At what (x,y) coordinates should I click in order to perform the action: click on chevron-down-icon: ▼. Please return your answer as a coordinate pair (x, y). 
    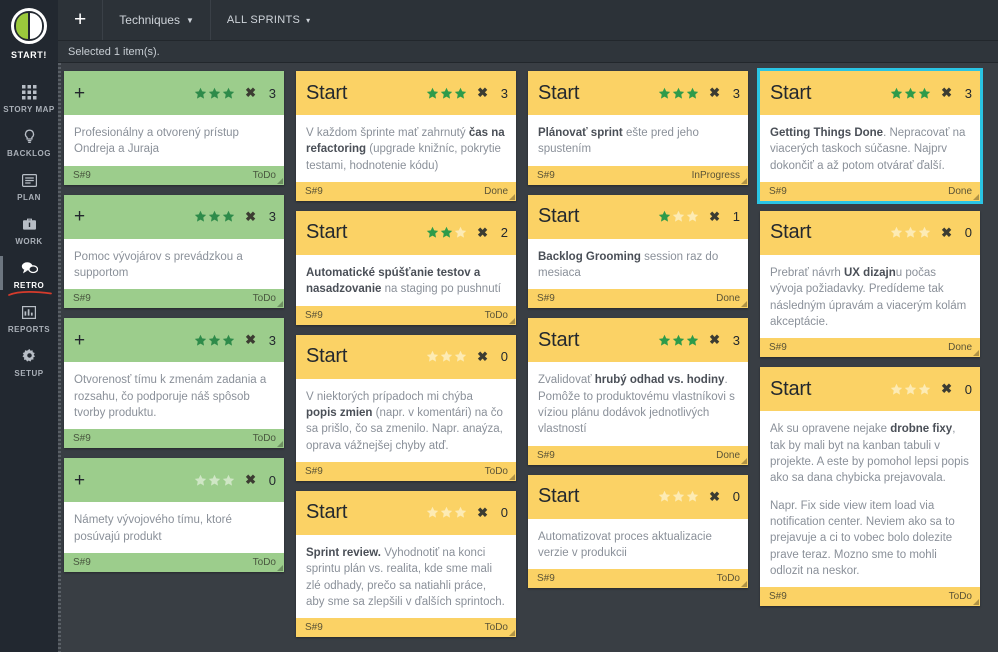
    Looking at the image, I should click on (189, 20).